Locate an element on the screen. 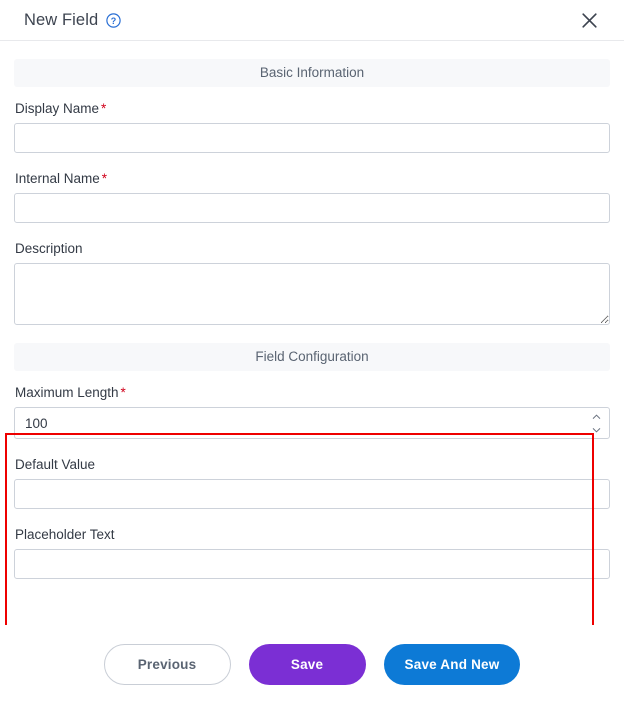 The height and width of the screenshot is (703, 624). field-default-value: Default Value is located at coordinates (312, 483).